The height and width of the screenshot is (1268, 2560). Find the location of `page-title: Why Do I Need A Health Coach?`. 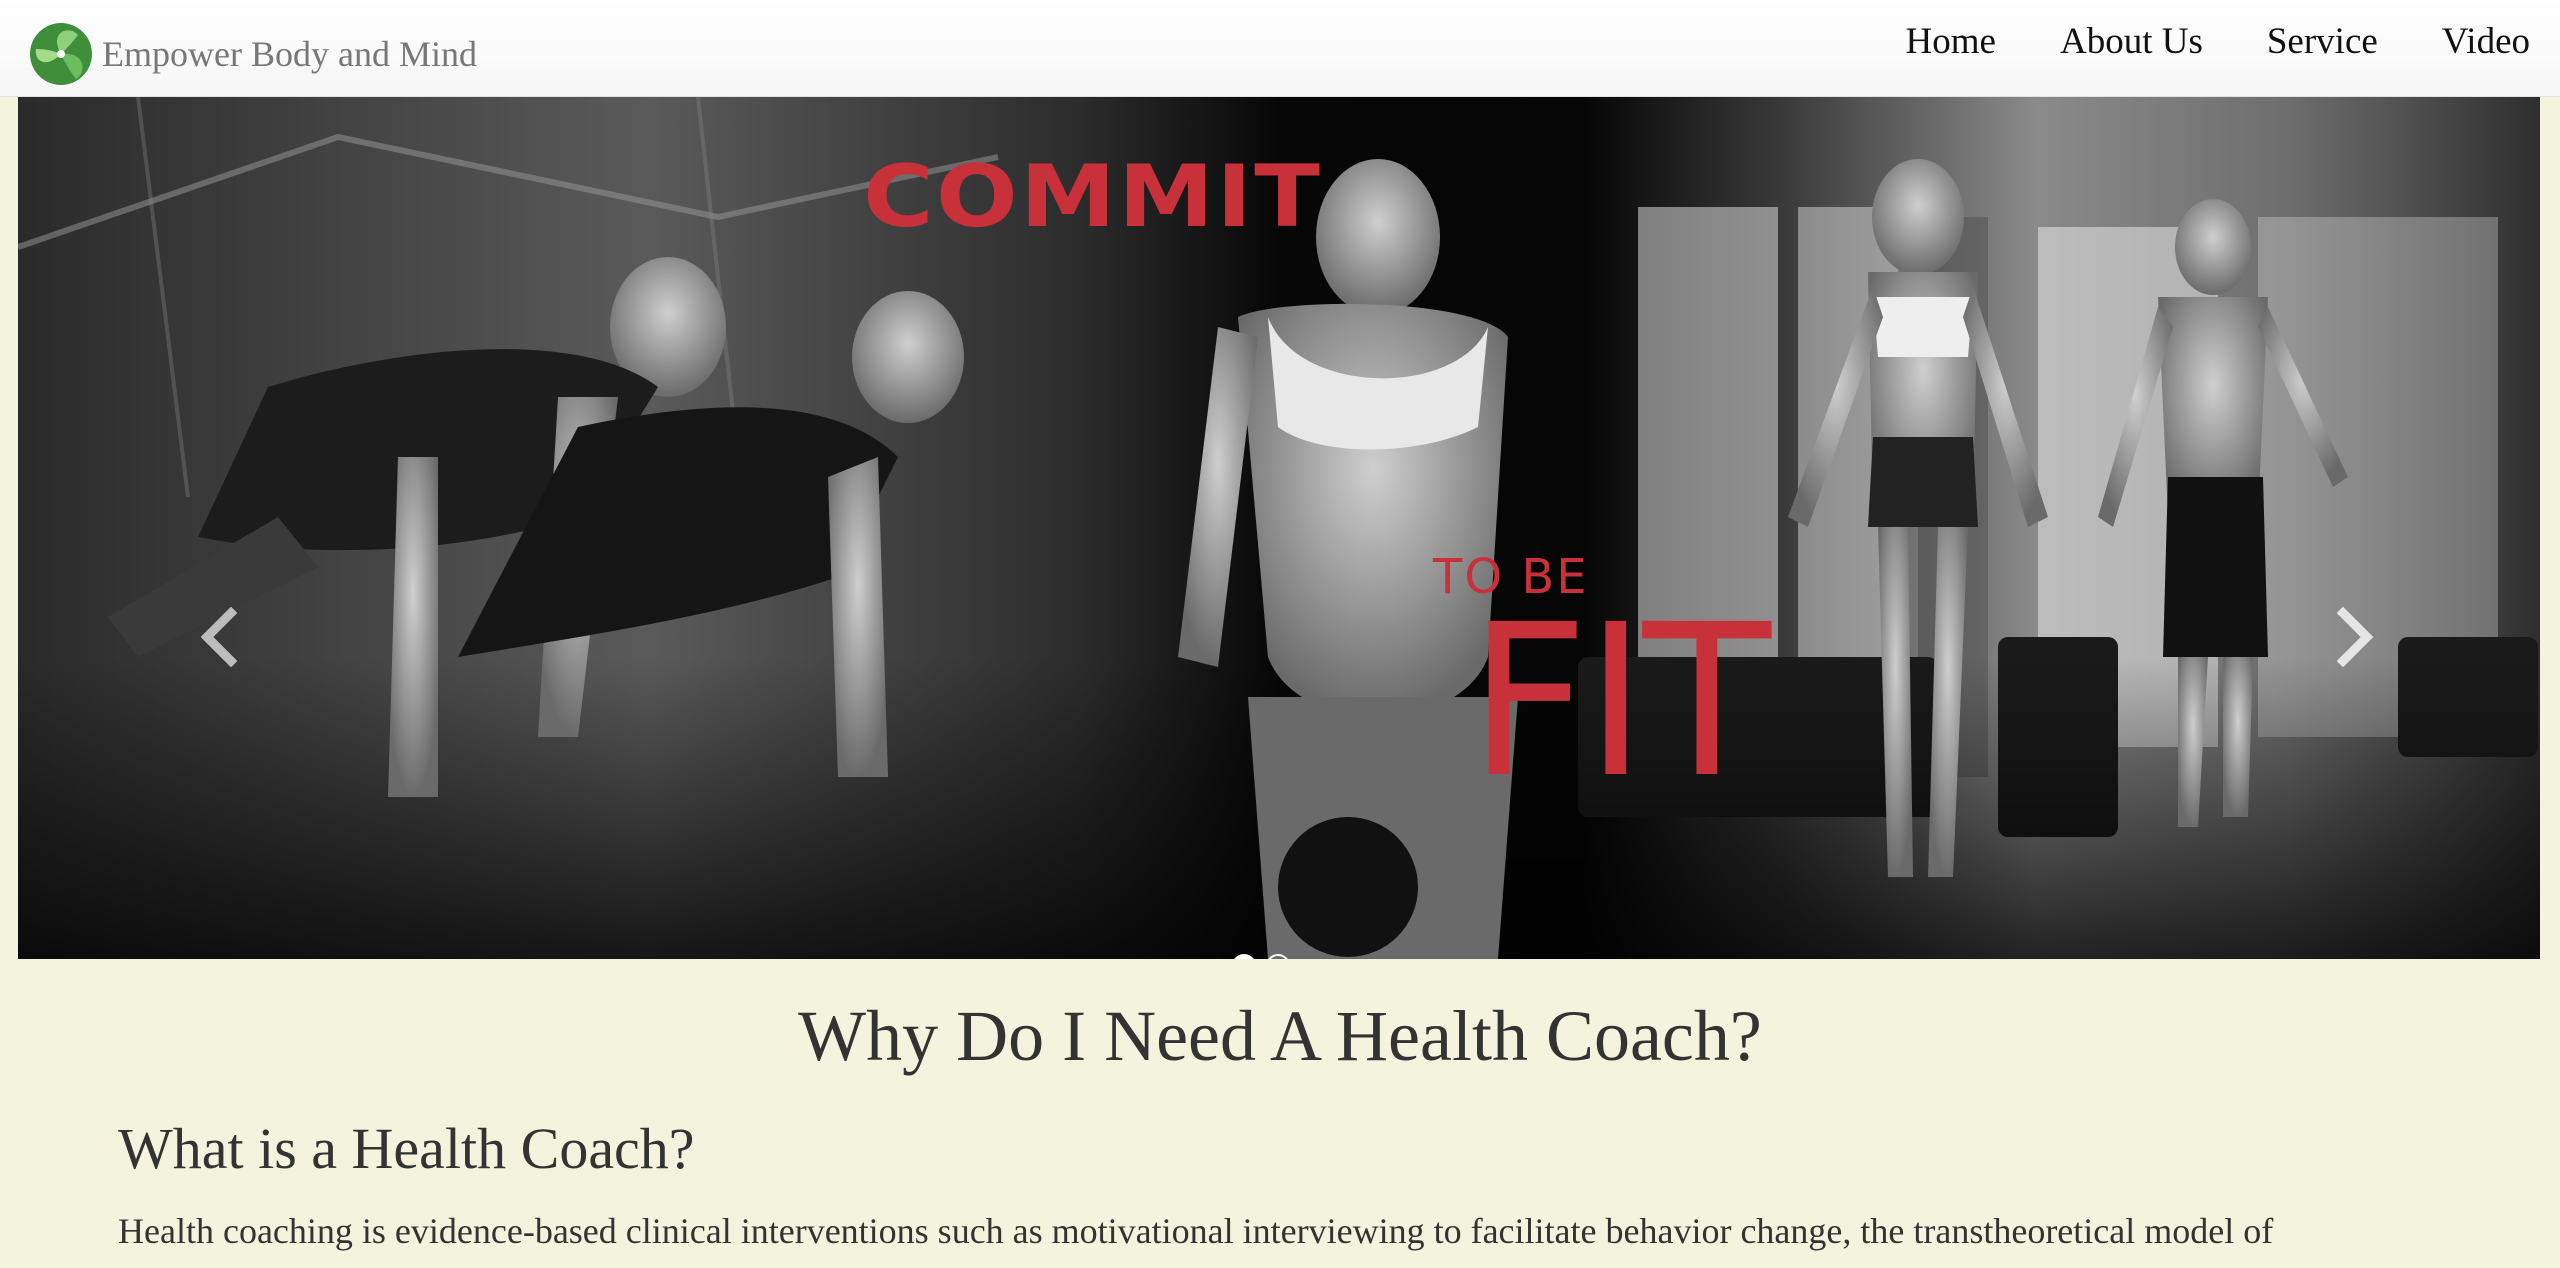

page-title: Why Do I Need A Health Coach? is located at coordinates (1280, 1036).